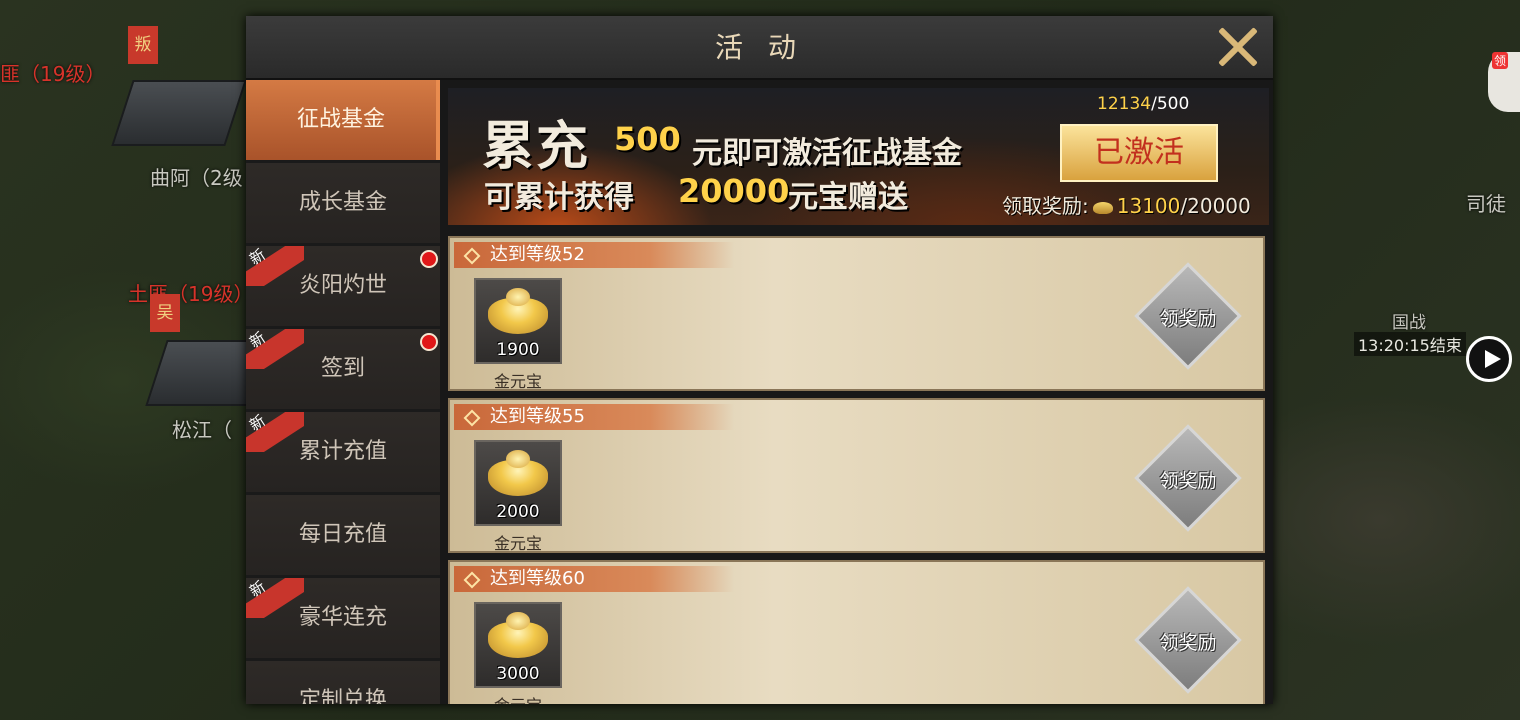 The height and width of the screenshot is (720, 1520). What do you see at coordinates (594, 417) in the screenshot?
I see `reward-requirement: 达到等级55` at bounding box center [594, 417].